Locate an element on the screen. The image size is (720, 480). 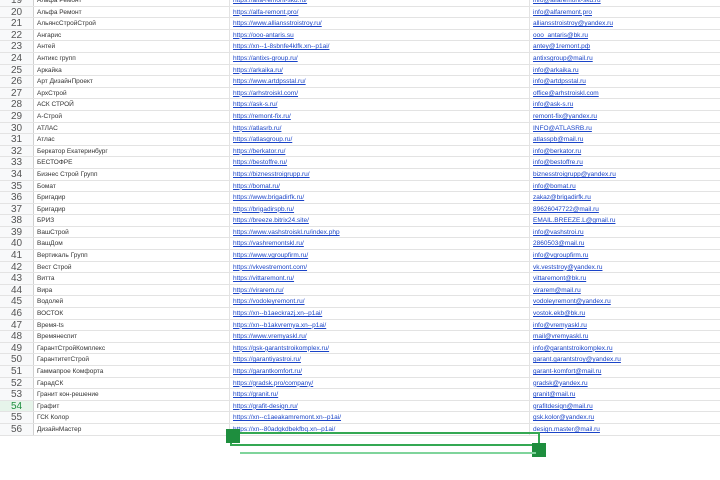
email-link-cell: remont-fix@yandex.ru is located at coordinates (625, 116).